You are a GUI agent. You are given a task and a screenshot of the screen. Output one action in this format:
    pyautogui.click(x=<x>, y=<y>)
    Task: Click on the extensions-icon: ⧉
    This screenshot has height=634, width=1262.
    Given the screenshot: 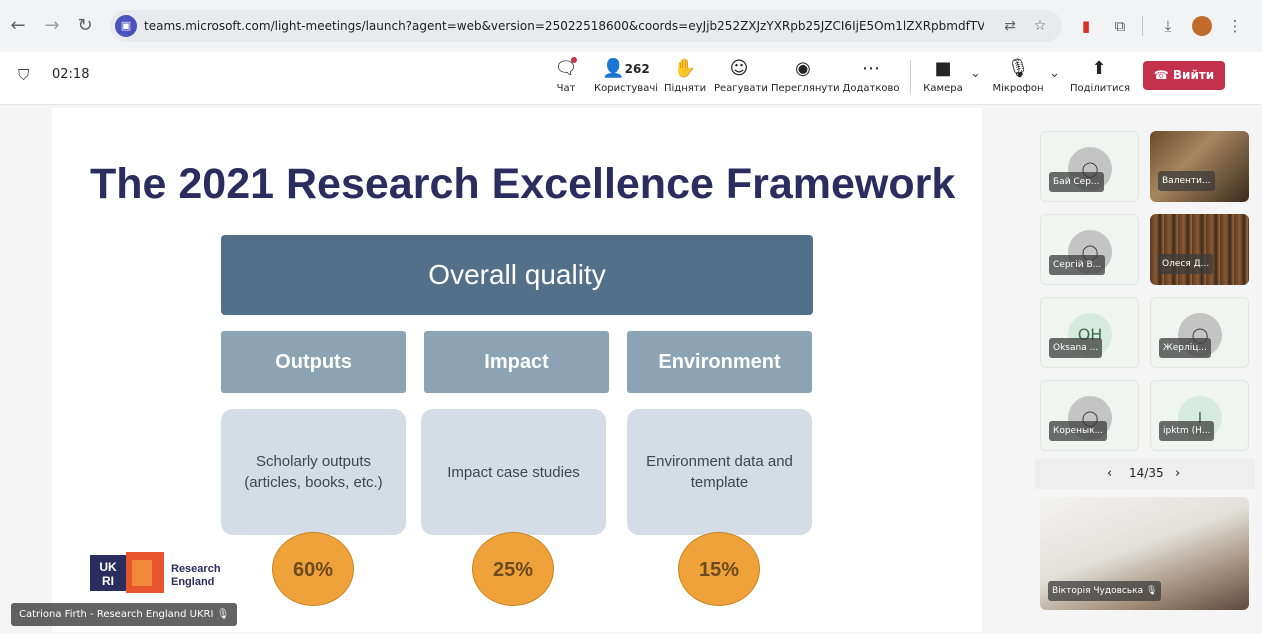 What is the action you would take?
    pyautogui.click(x=1120, y=26)
    